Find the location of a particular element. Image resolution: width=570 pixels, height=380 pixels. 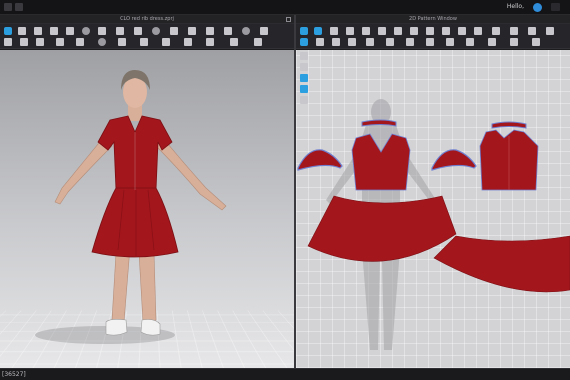

pattern-list-icon is located at coordinates (536, 42).